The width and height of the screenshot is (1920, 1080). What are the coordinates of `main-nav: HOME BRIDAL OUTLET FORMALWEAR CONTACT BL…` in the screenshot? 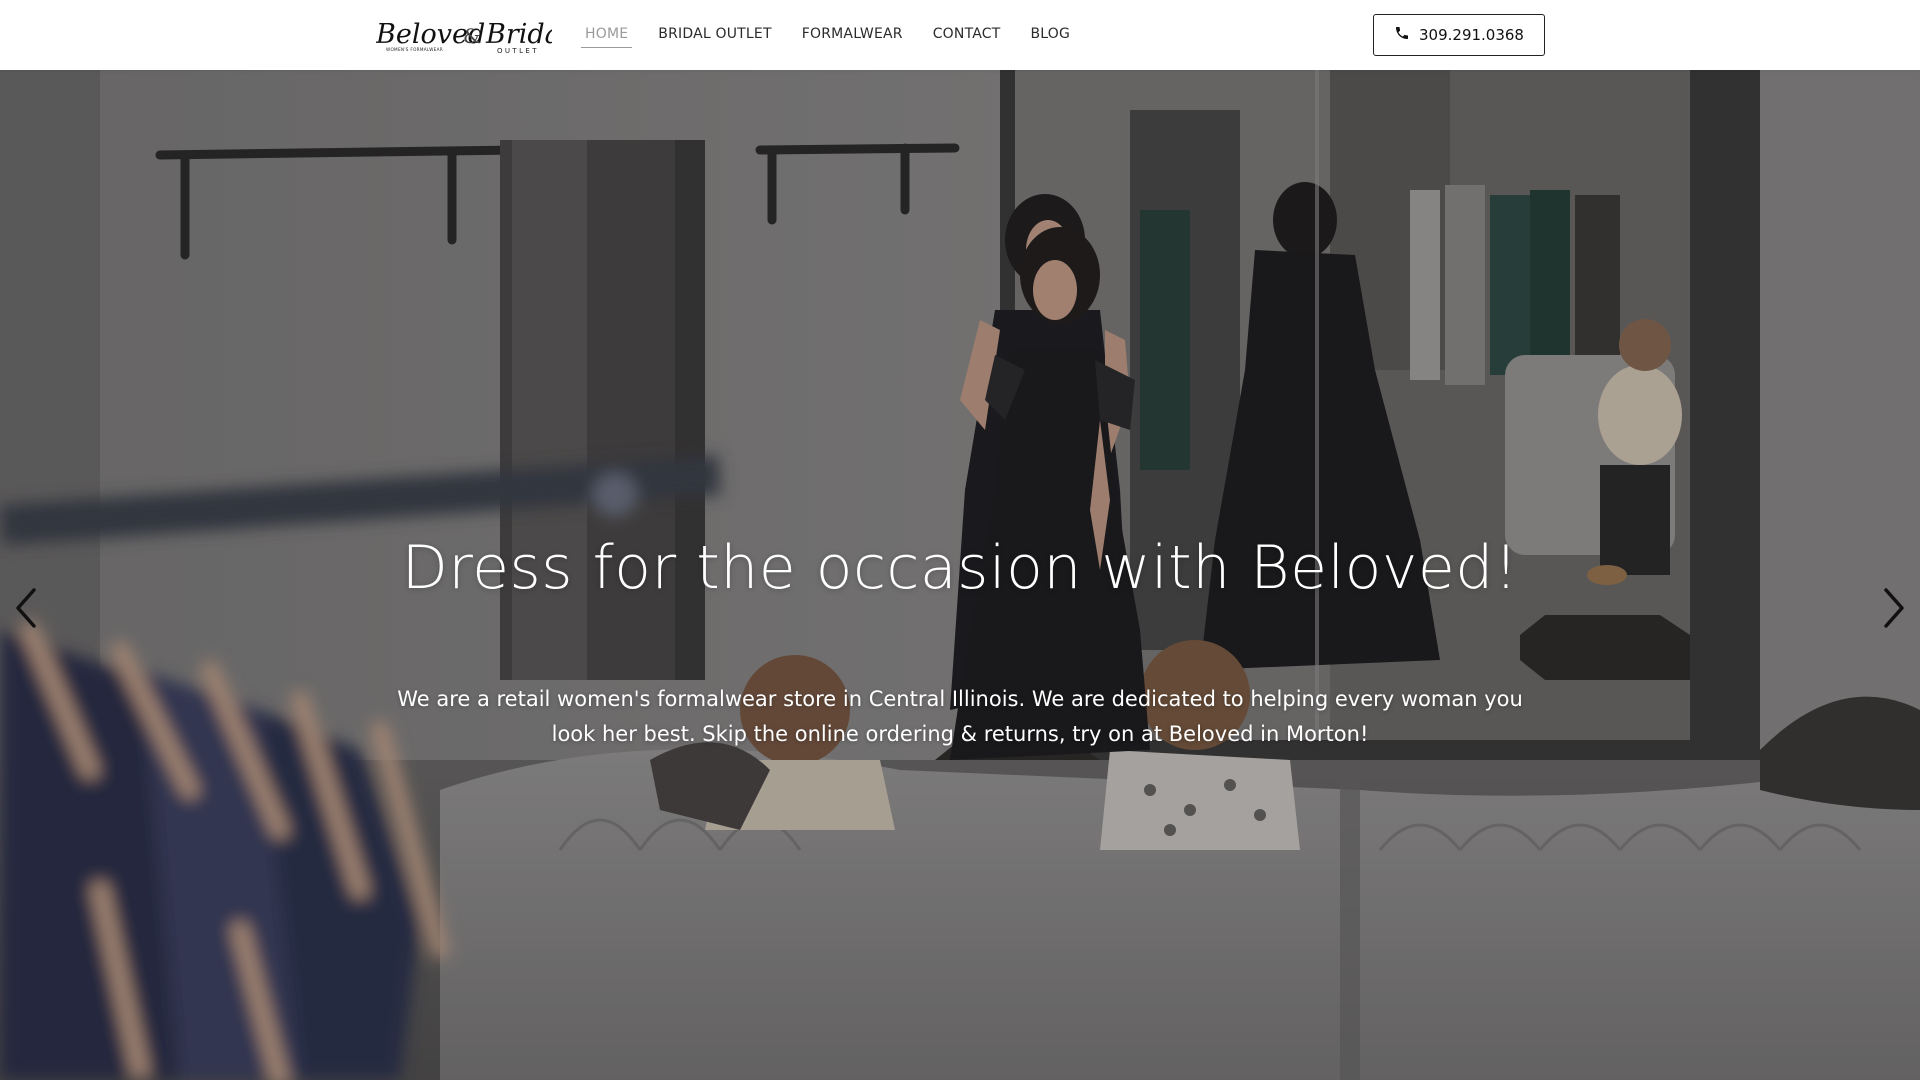 It's located at (840, 35).